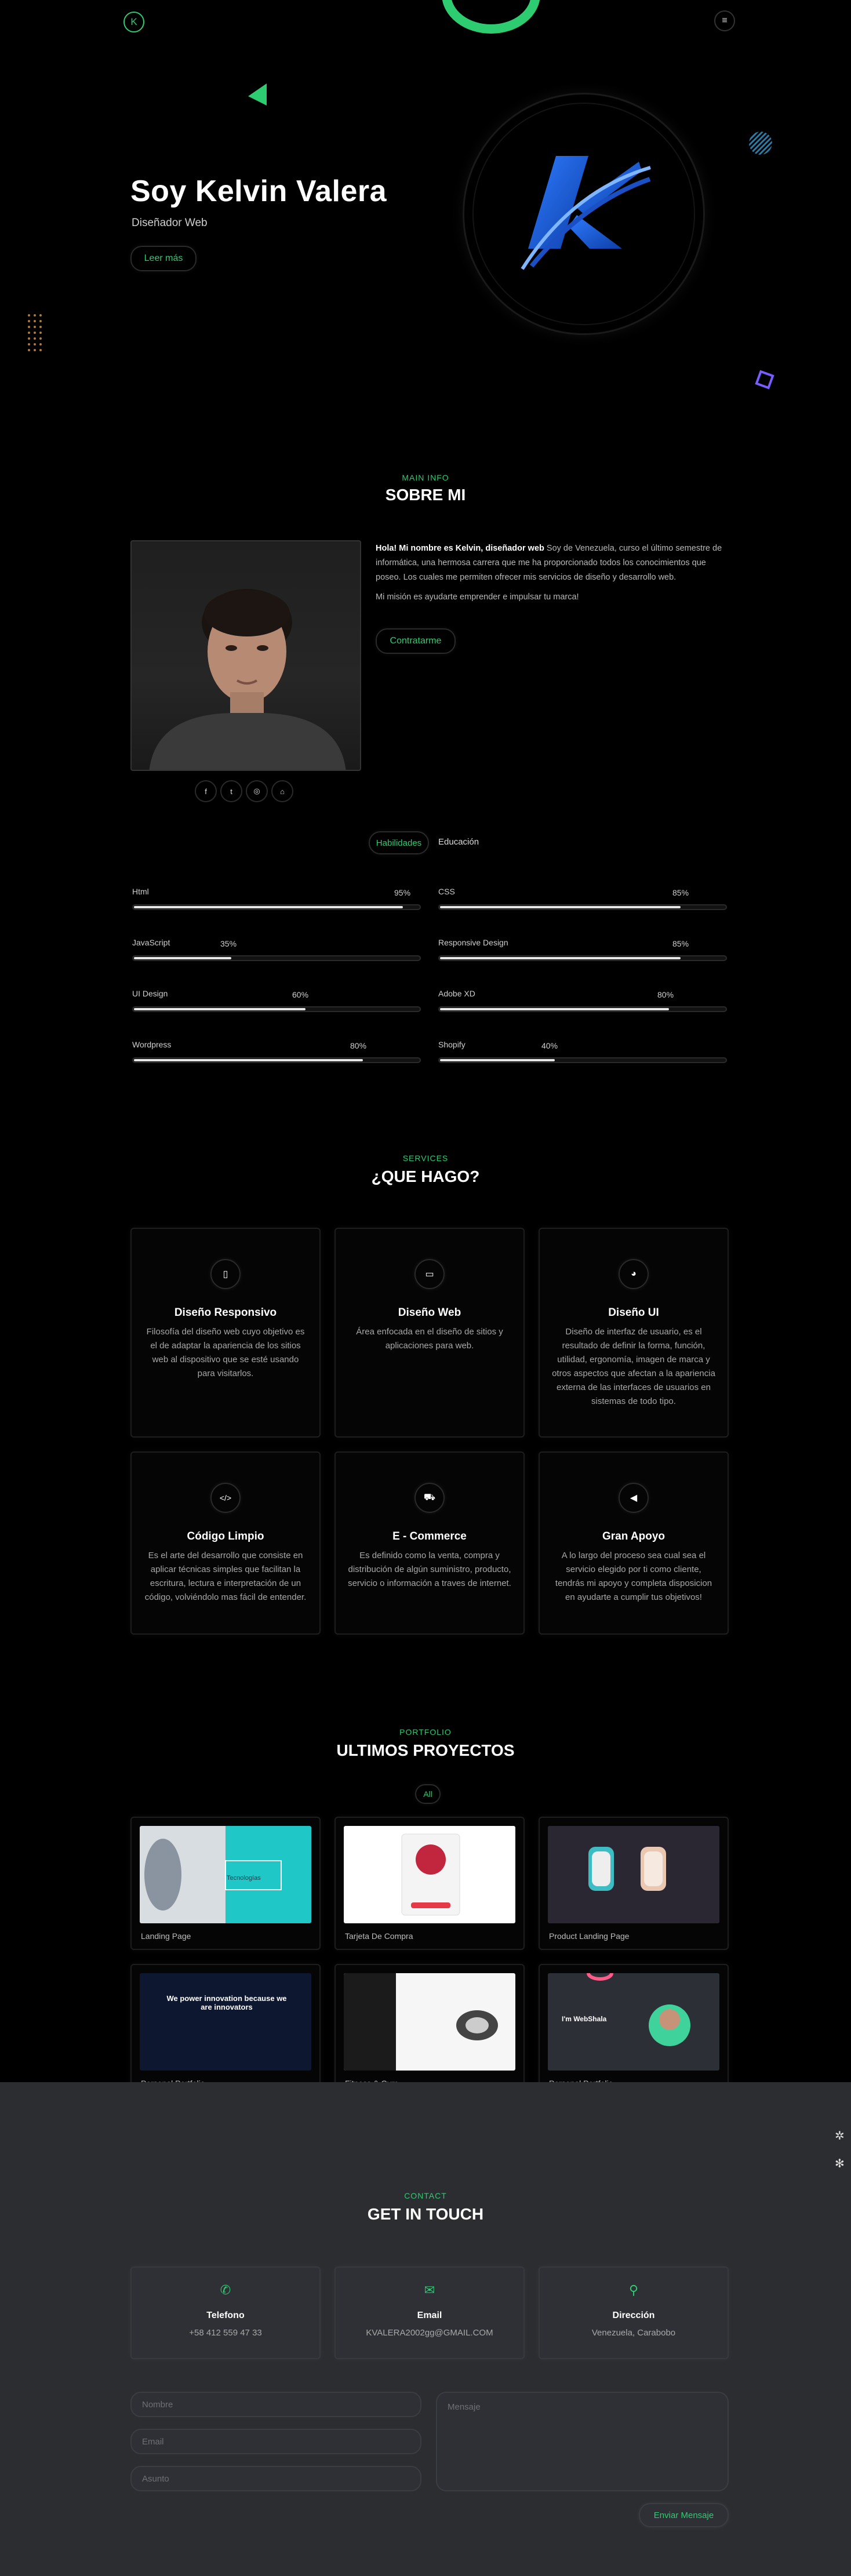 The image size is (851, 2576). What do you see at coordinates (416, 641) in the screenshot?
I see `hire-me-button: Contratarme` at bounding box center [416, 641].